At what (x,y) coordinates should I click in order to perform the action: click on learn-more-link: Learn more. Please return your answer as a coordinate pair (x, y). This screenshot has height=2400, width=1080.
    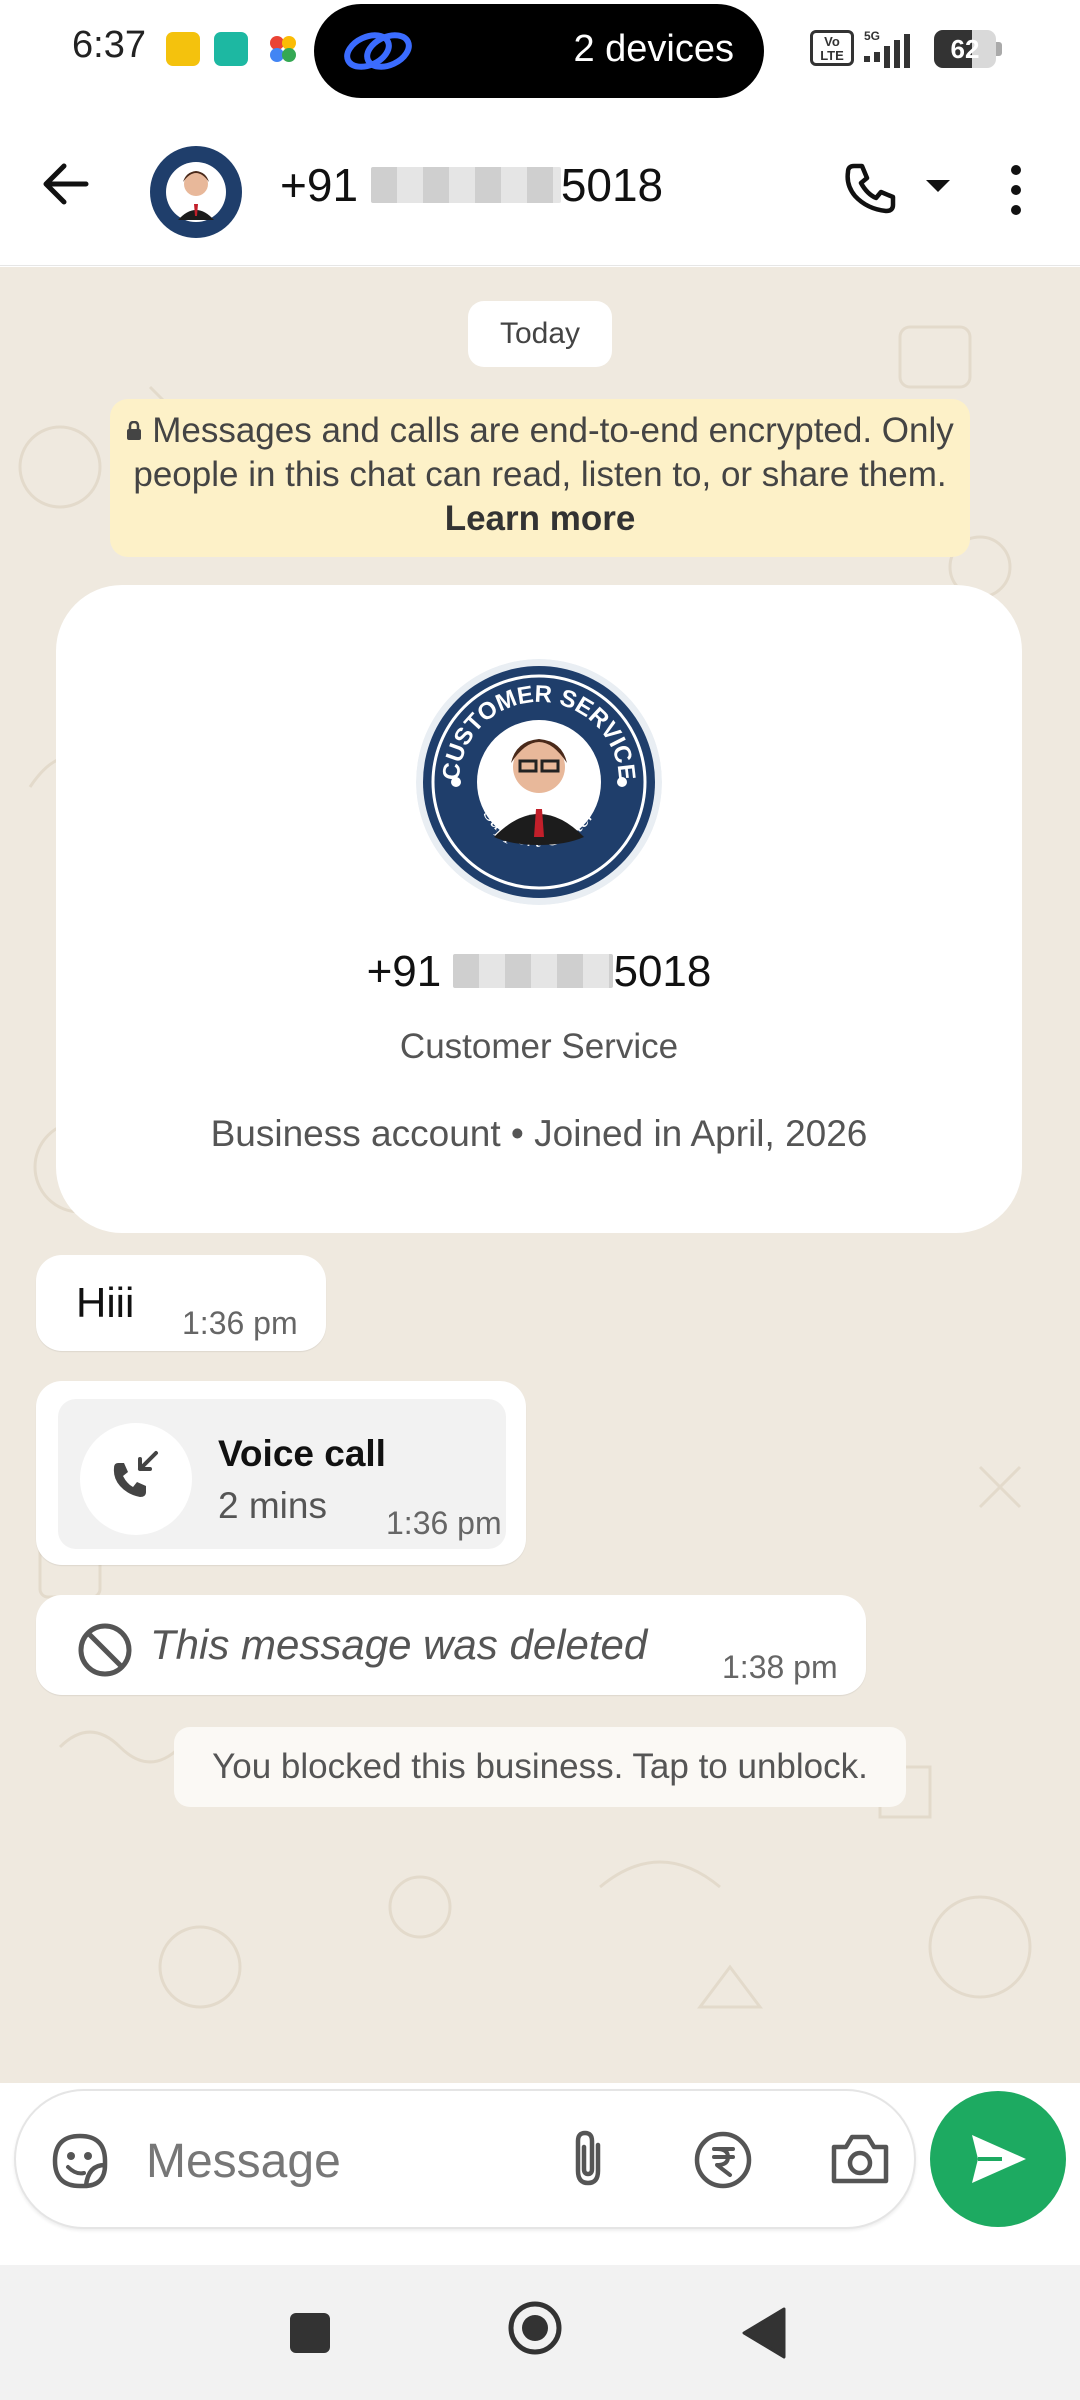
    Looking at the image, I should click on (540, 518).